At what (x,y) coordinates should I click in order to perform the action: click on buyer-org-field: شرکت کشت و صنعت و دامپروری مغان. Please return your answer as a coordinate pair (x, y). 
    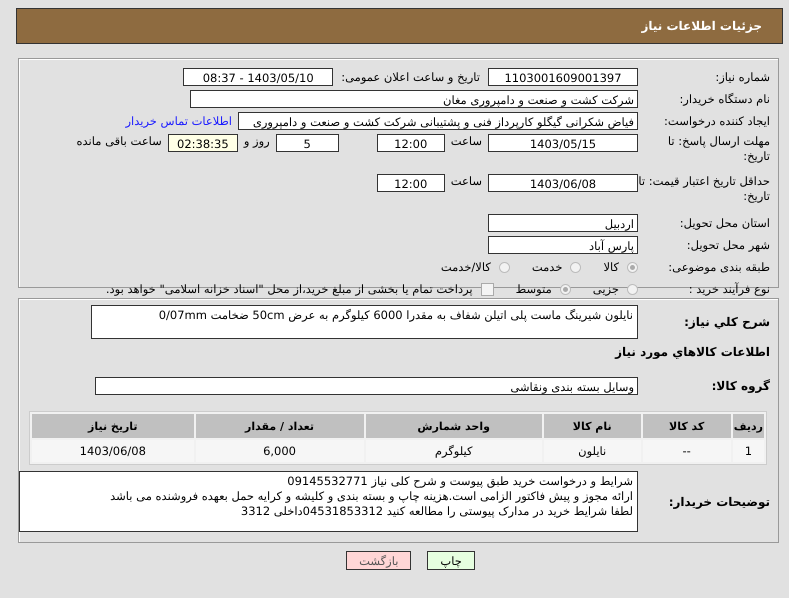
    Looking at the image, I should click on (414, 99).